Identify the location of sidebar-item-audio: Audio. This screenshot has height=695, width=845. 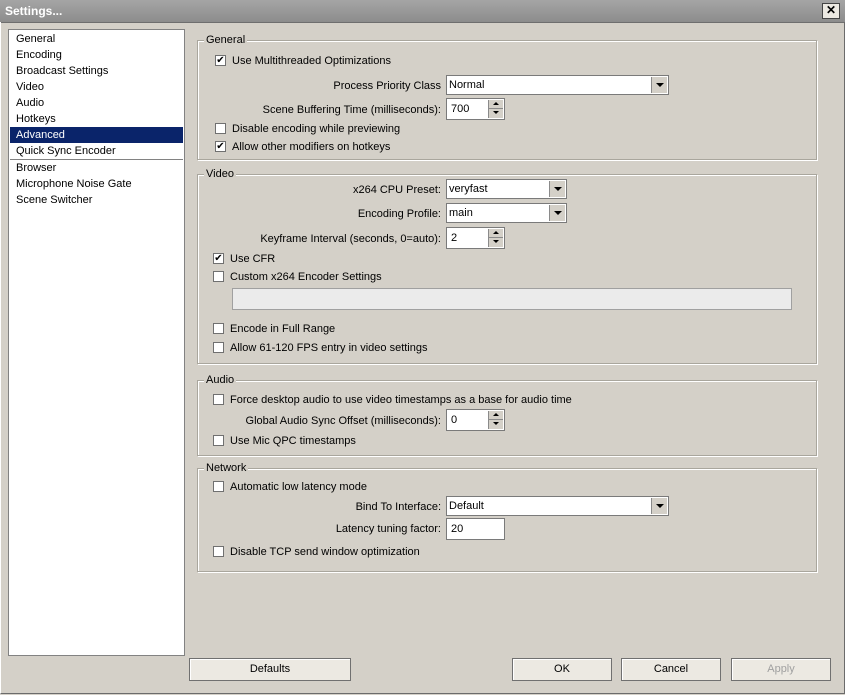
(96, 103).